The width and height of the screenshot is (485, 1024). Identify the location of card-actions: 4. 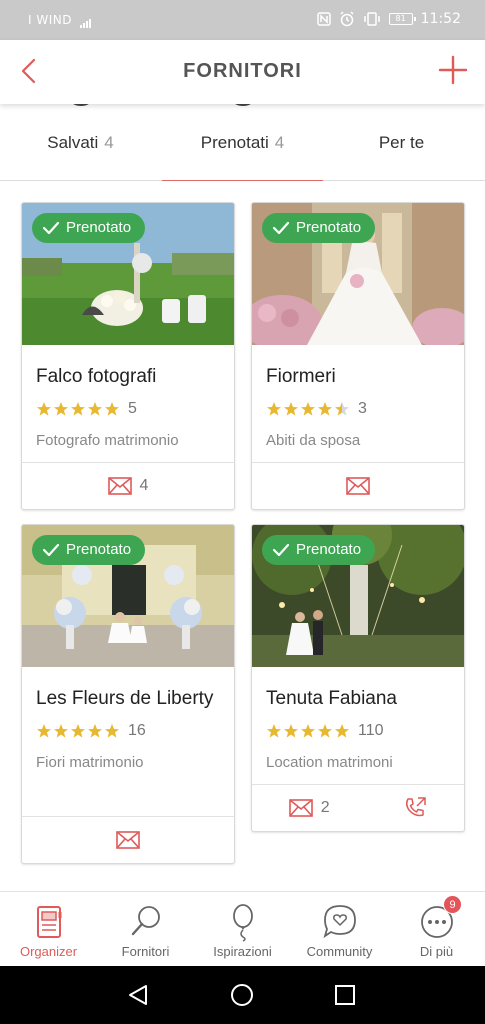
(128, 485).